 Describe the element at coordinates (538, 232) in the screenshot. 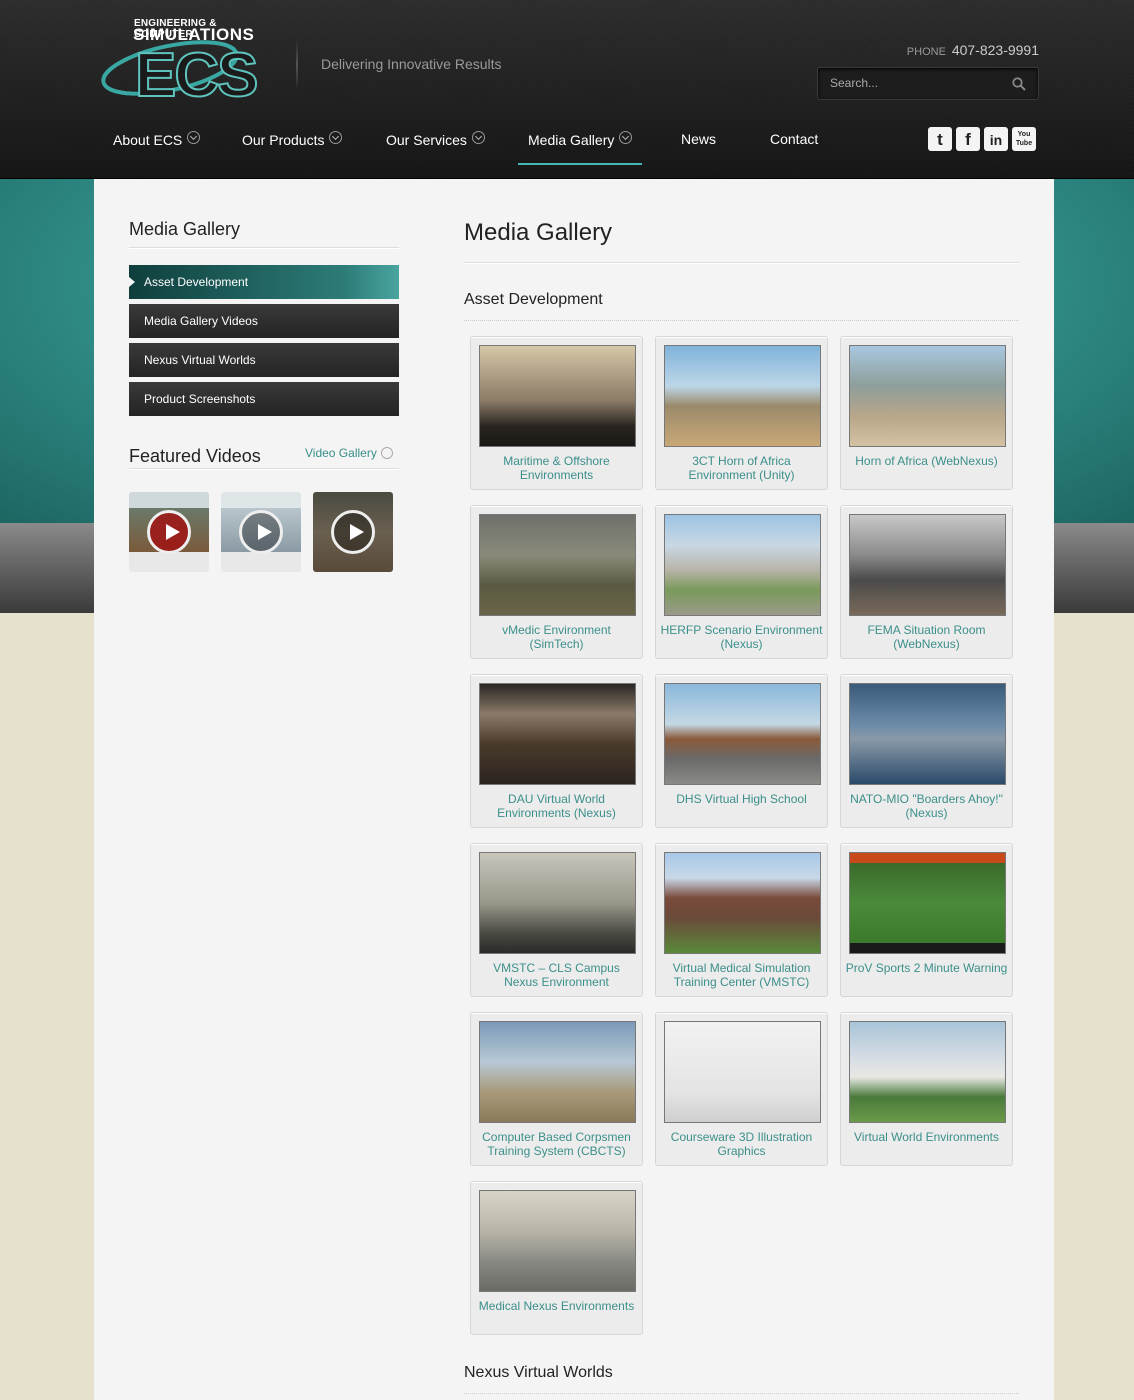

I see `page-title: Media Gallery` at that location.